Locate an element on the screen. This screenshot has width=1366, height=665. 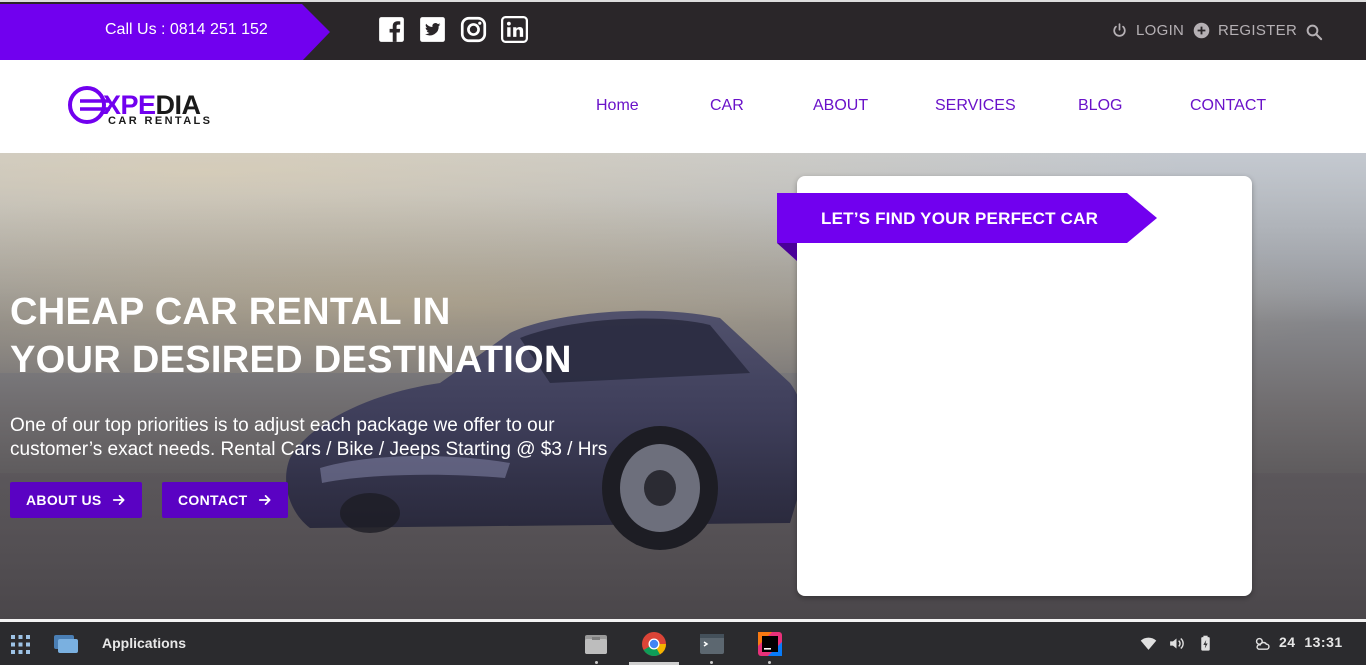
search-icon is located at coordinates (1314, 32).